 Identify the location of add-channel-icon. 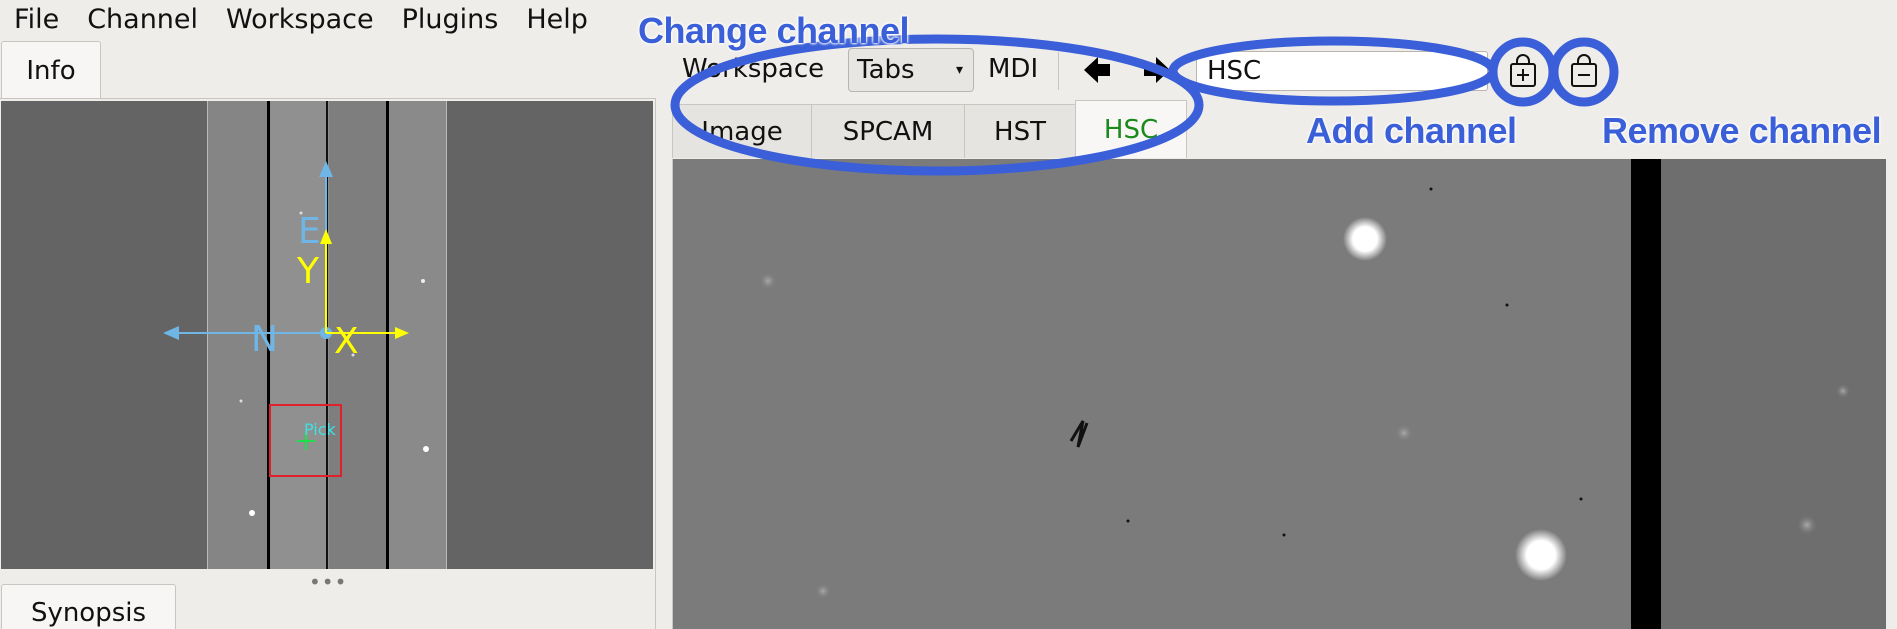
(1523, 70).